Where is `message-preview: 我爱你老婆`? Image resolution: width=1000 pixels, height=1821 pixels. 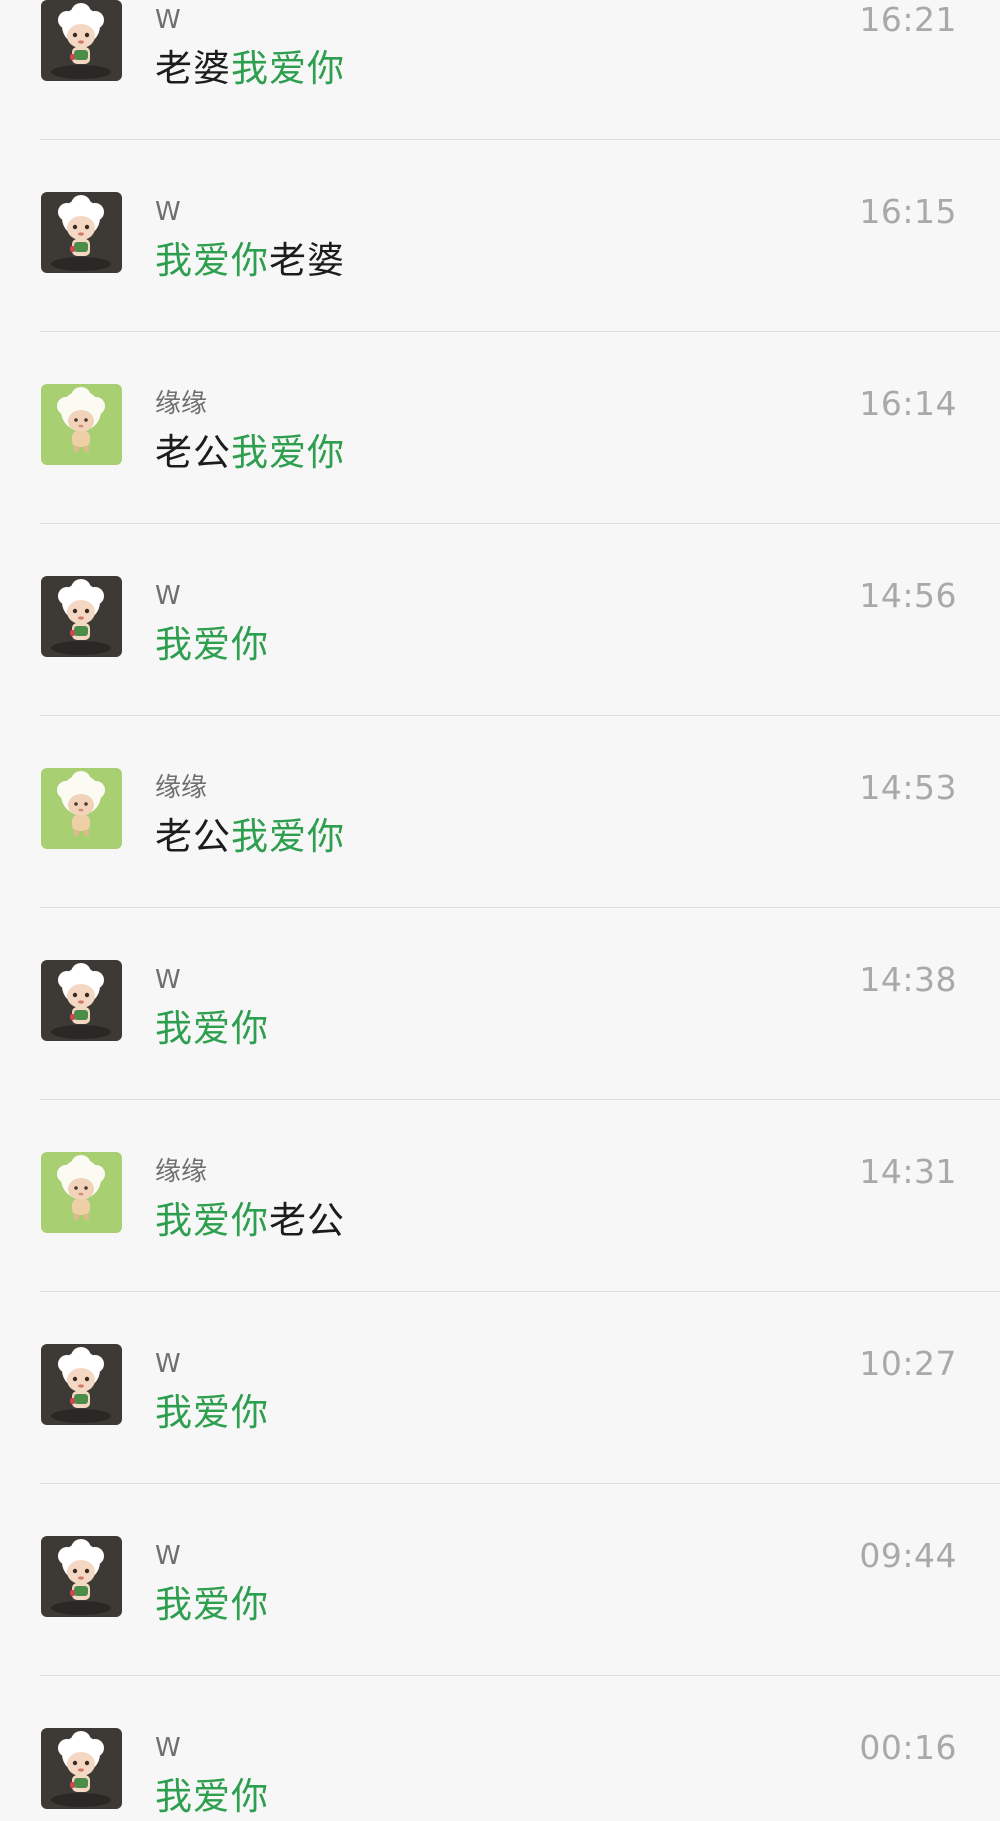
message-preview: 我爱你老婆 is located at coordinates (250, 261).